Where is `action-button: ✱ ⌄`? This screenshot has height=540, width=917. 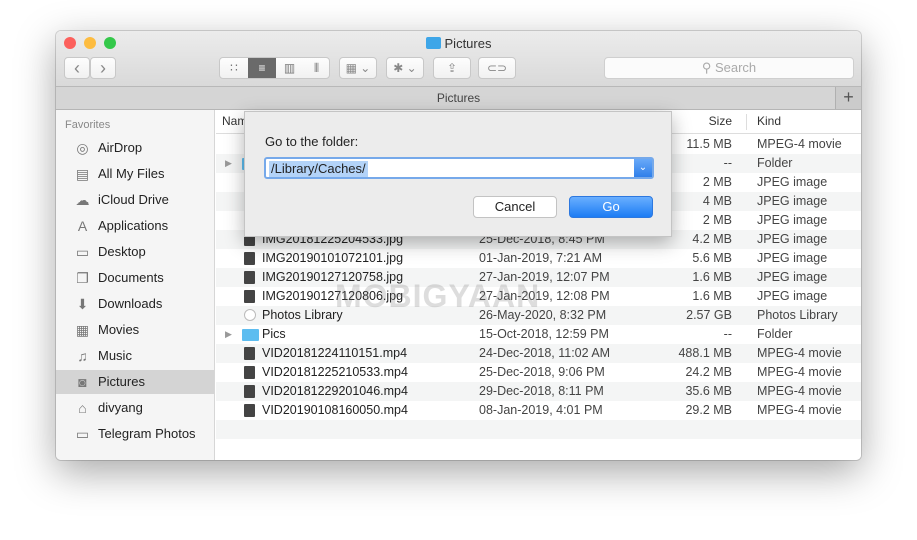
action-button: ✱ ⌄ is located at coordinates (405, 68).